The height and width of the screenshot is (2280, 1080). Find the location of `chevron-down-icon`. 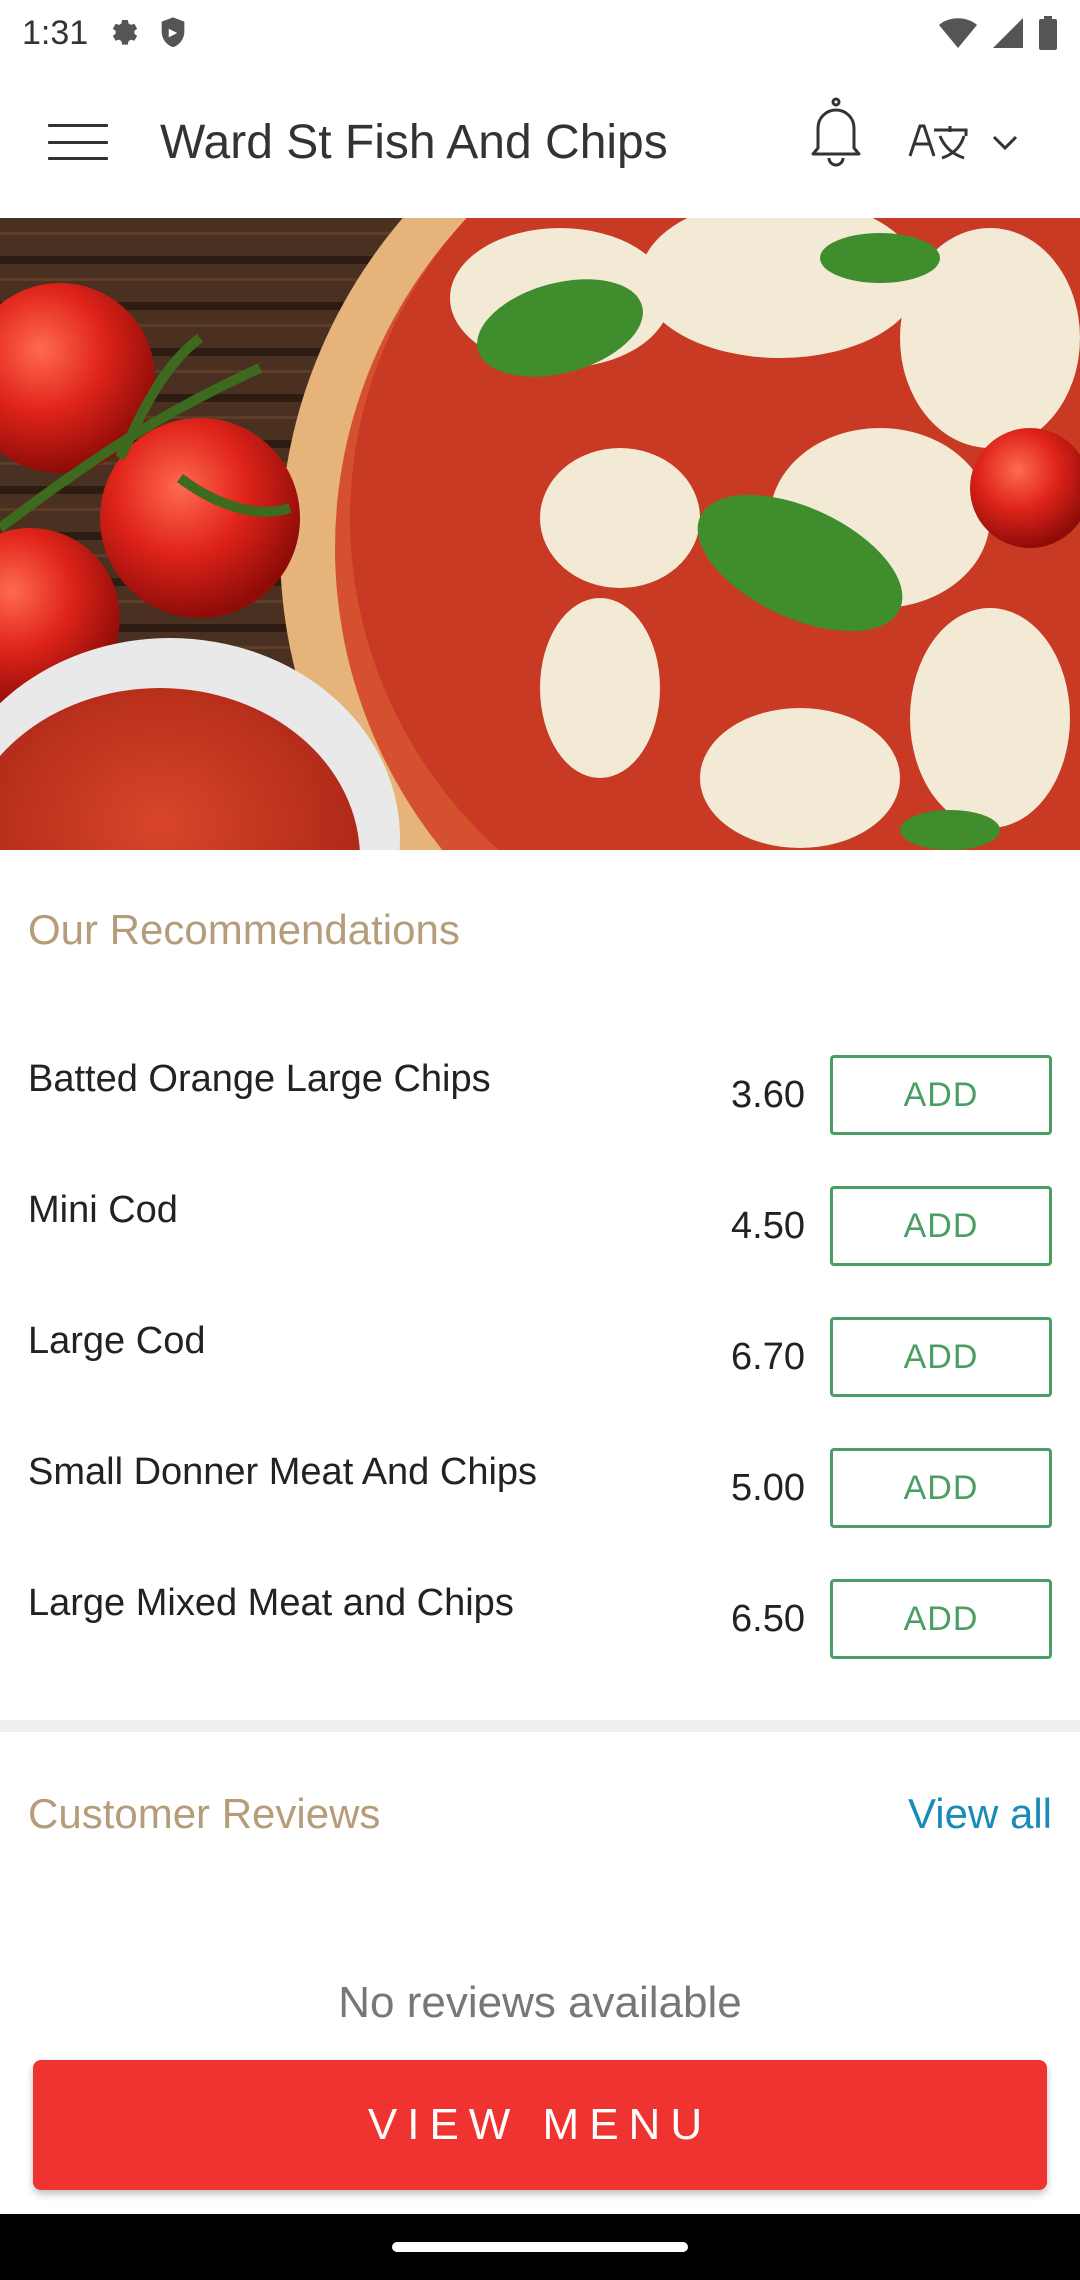

chevron-down-icon is located at coordinates (1005, 143).